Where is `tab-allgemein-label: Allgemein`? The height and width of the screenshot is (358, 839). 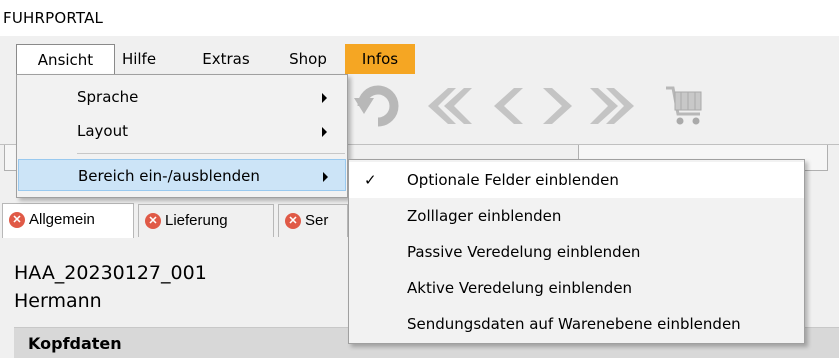 tab-allgemein-label: Allgemein is located at coordinates (62, 219).